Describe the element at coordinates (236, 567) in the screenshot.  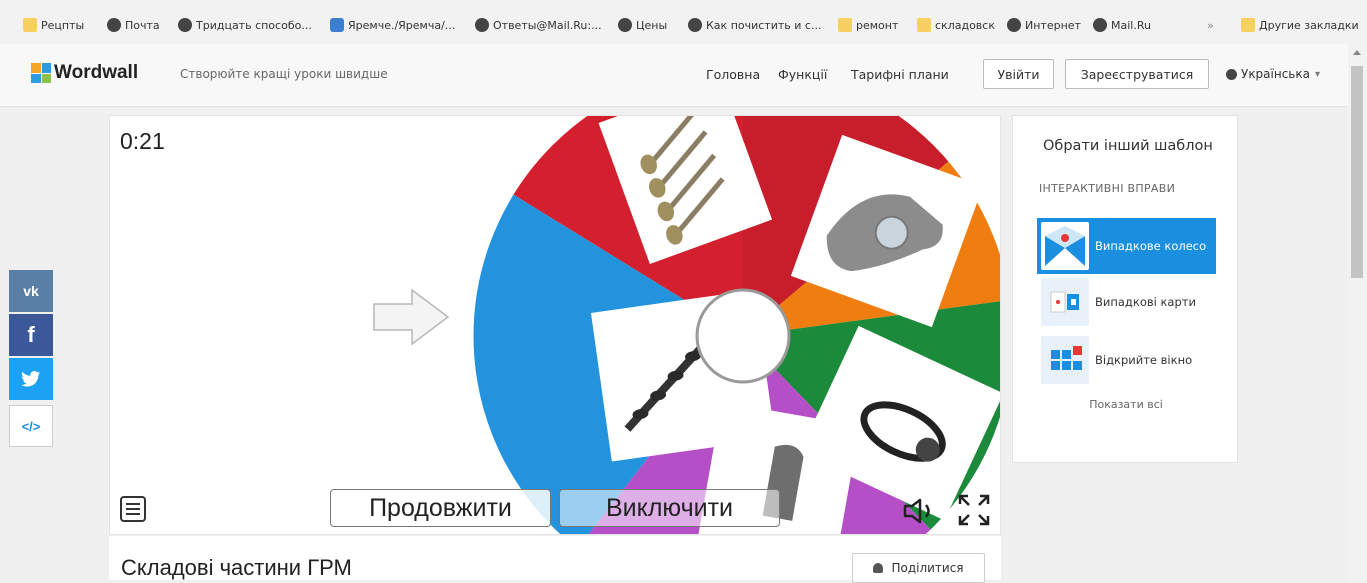
I see `activity-title: Складові частини ГРМ` at that location.